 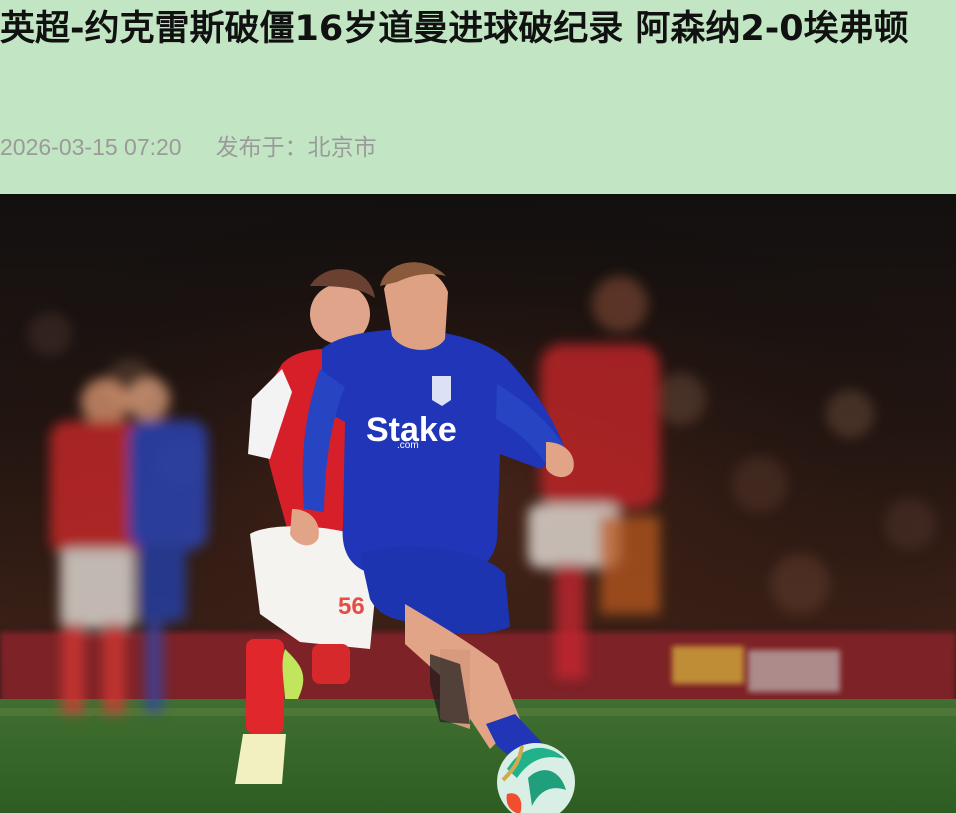 I want to click on publish-location: 发布于：北京市, so click(x=296, y=147).